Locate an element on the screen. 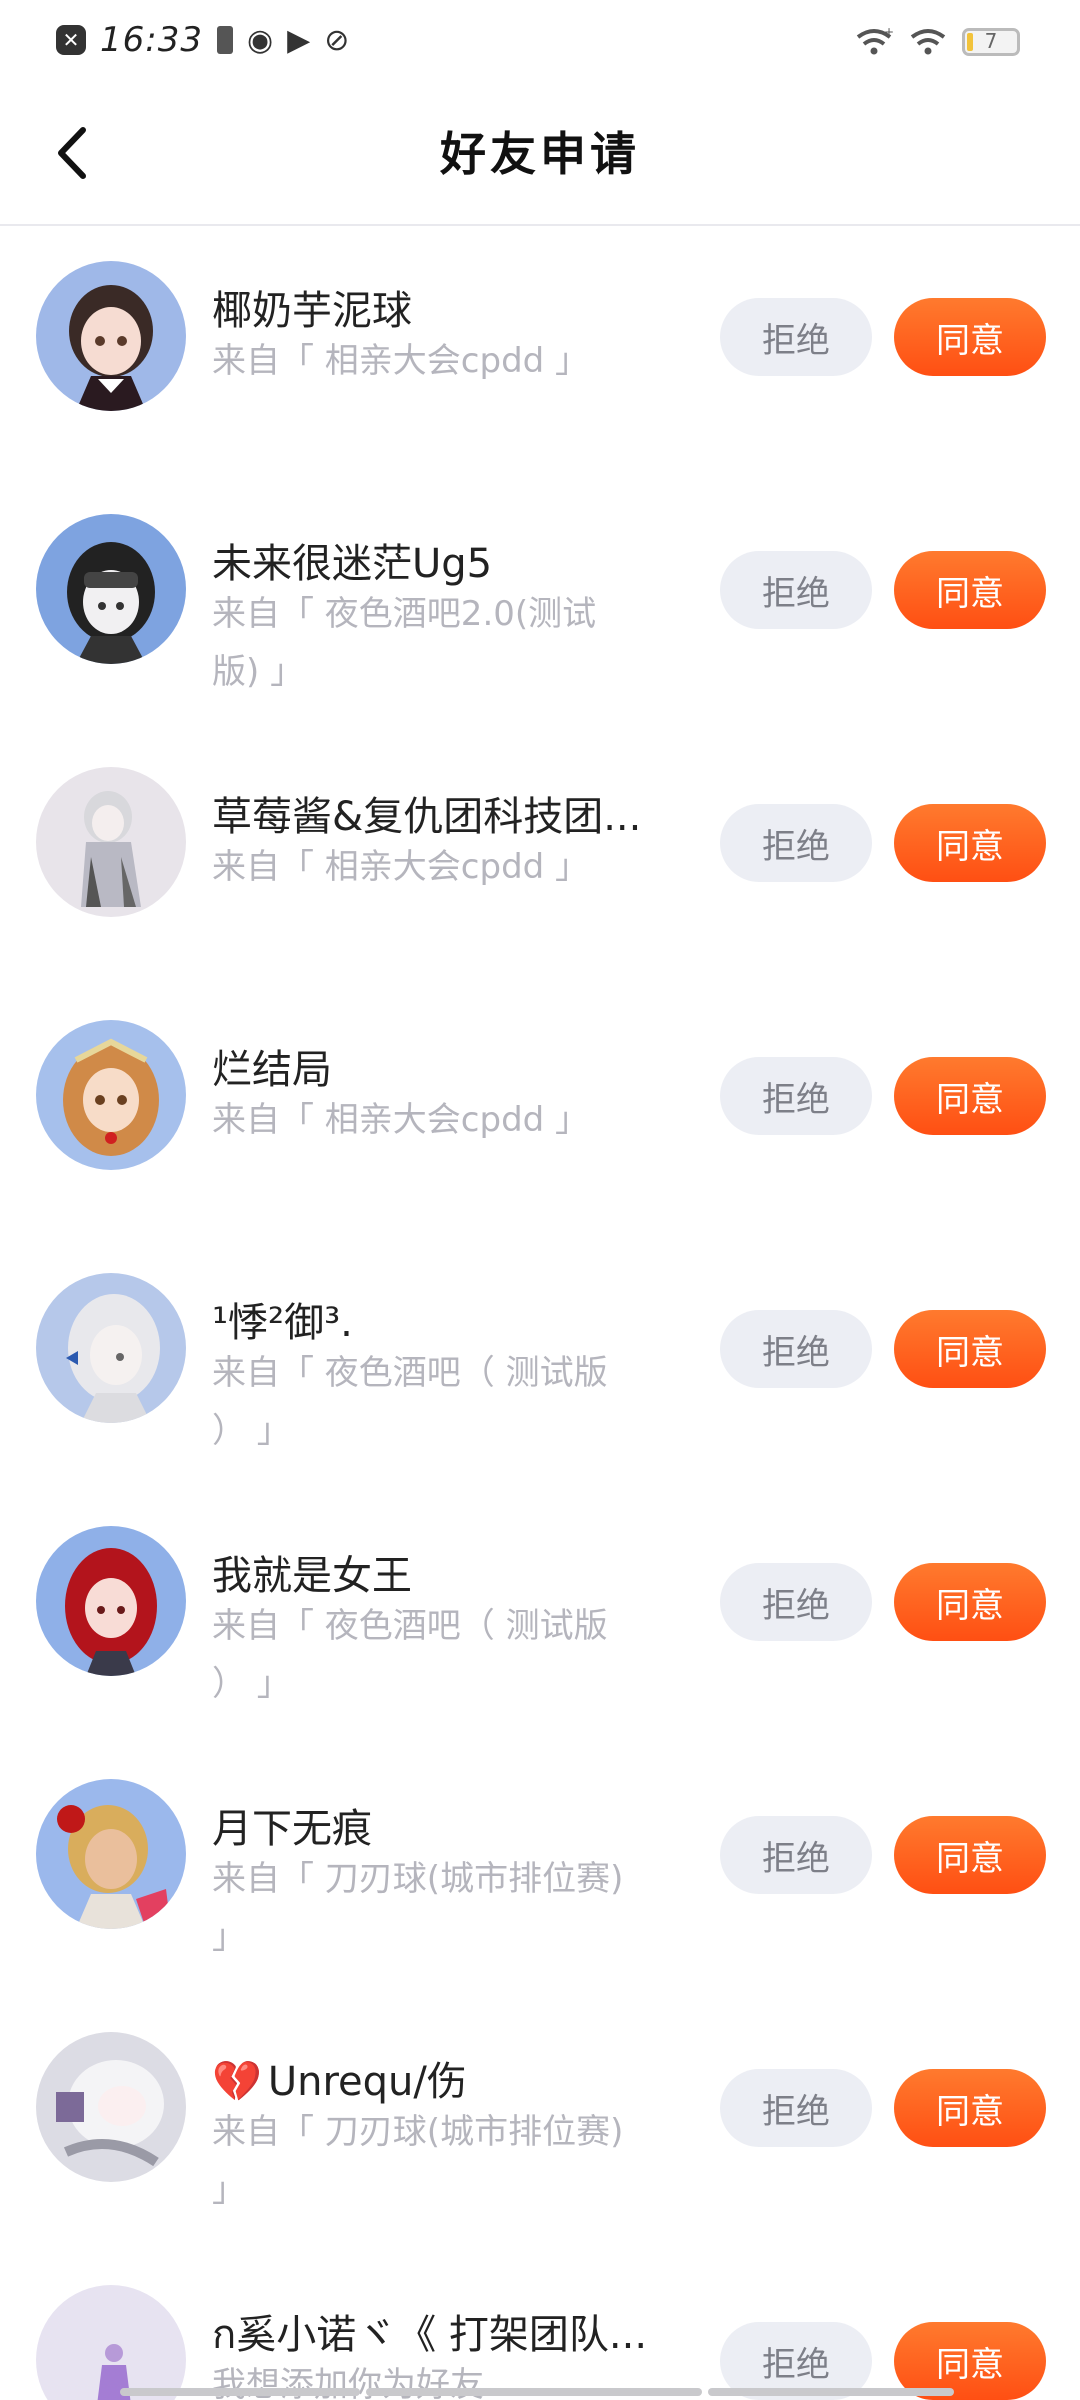 The image size is (1080, 2400). list-item: 💔 Unrequ/伤 来自「 刀刃球(城市排位赛) 」 拒绝 同意 is located at coordinates (540, 2125).